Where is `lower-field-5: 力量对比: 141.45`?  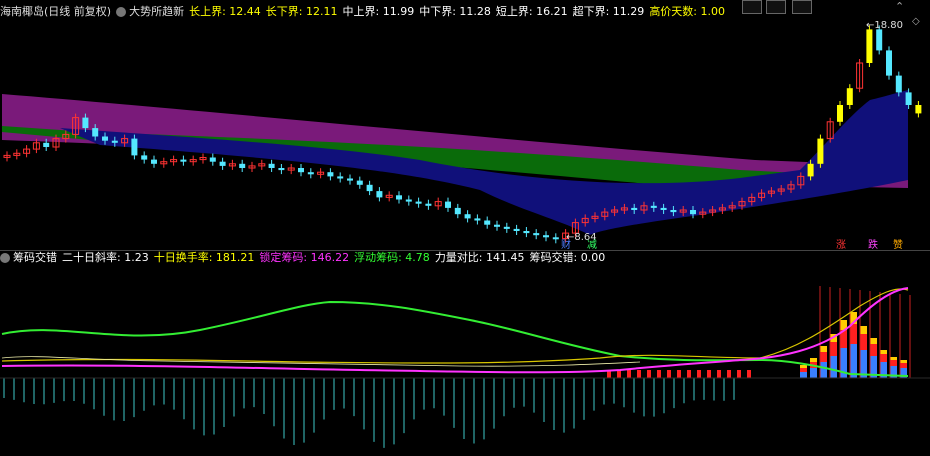 lower-field-5: 力量对比: 141.45 is located at coordinates (479, 257).